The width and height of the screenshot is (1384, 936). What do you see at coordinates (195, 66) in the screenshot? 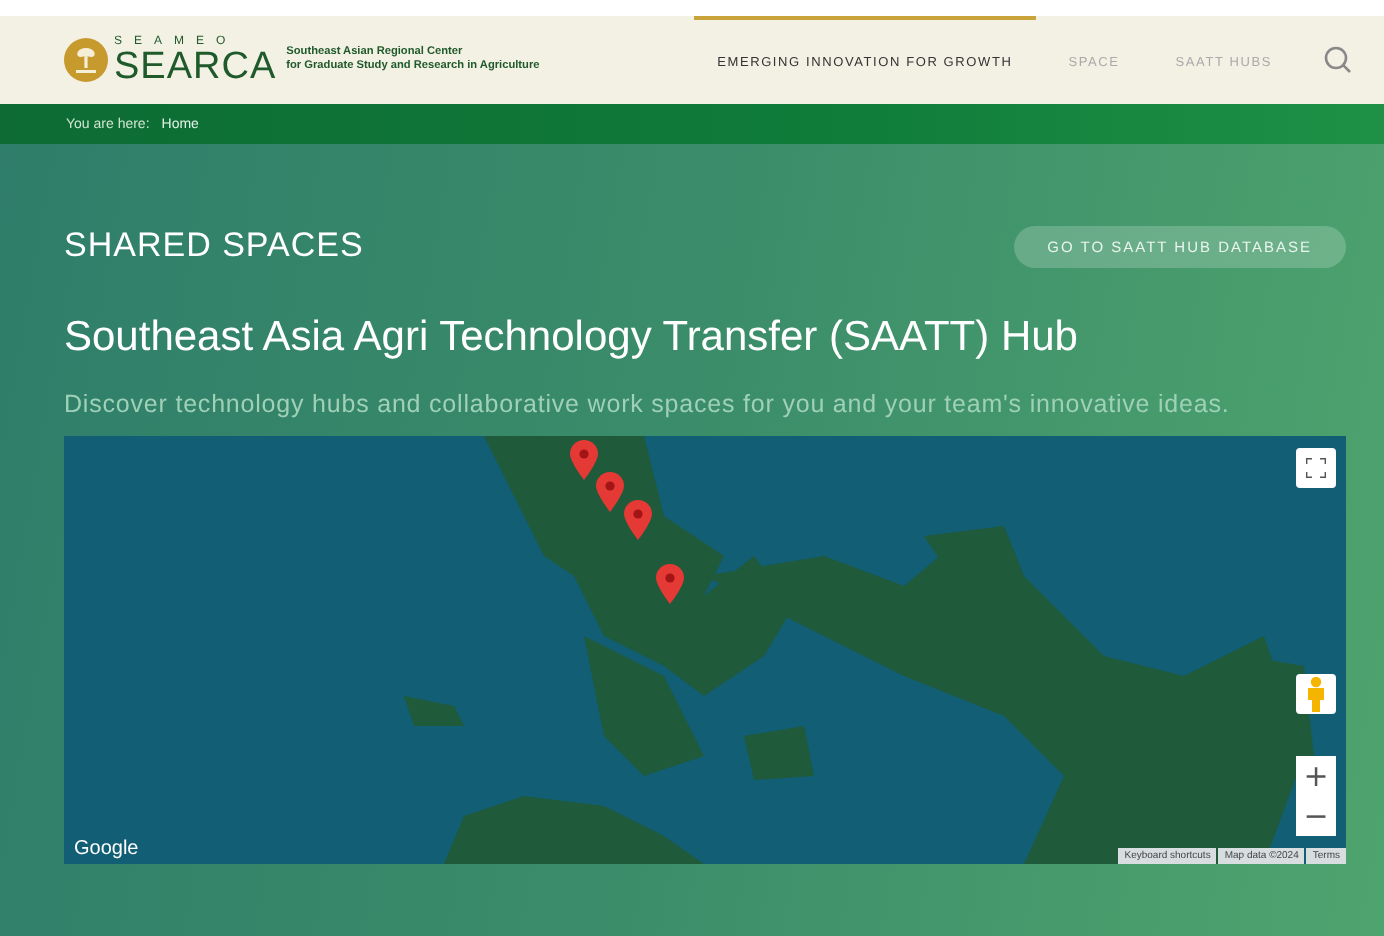
I see `org-name: SEARCA` at bounding box center [195, 66].